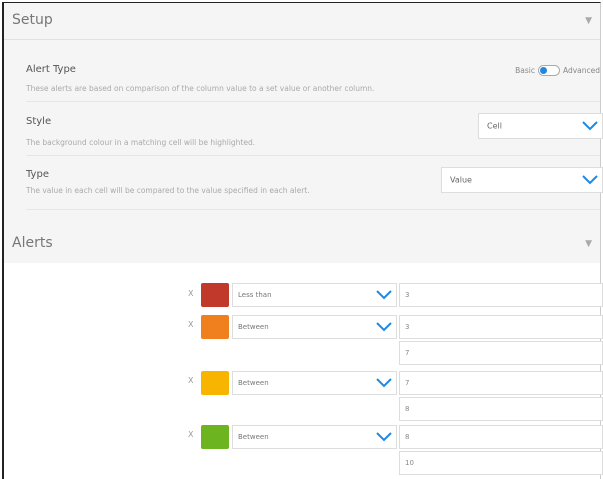 The width and height of the screenshot is (603, 479). I want to click on type-label: Type, so click(37, 174).